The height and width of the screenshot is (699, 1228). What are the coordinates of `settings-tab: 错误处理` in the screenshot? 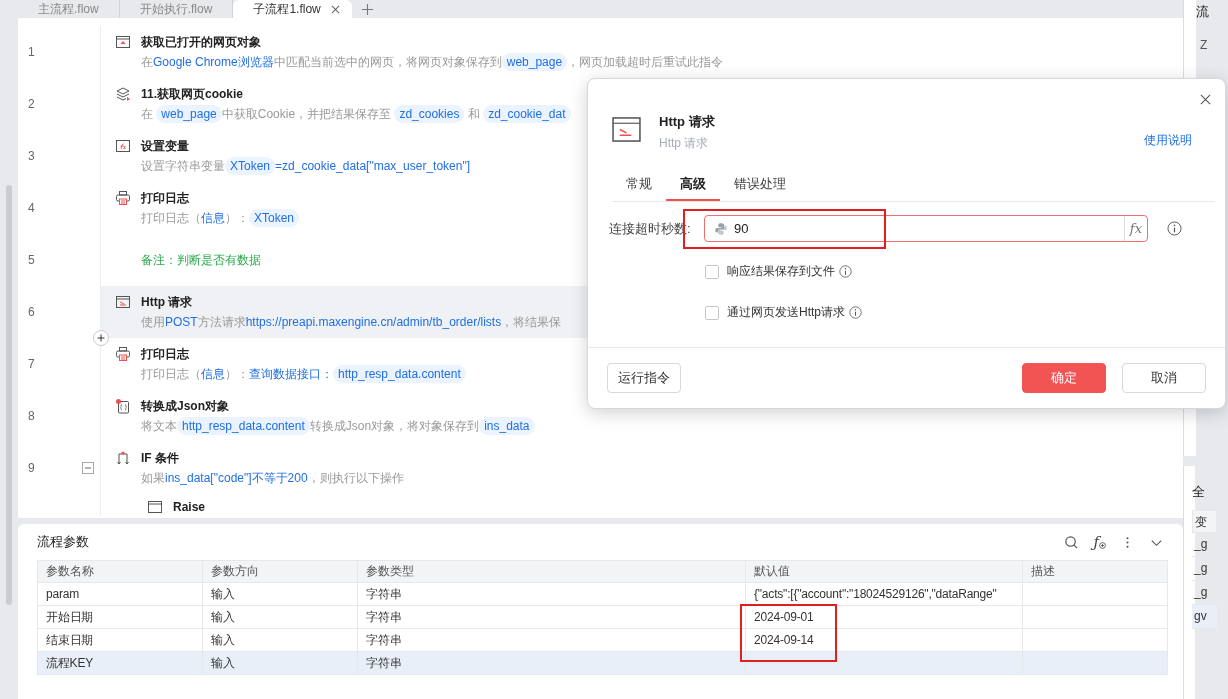 It's located at (760, 188).